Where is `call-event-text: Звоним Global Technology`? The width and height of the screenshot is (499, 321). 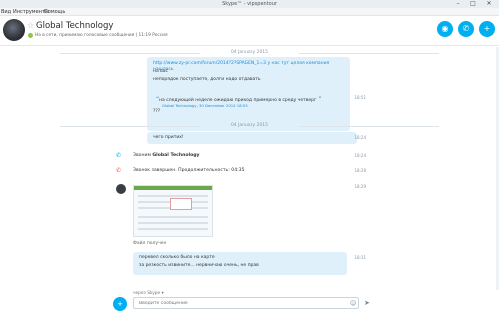 call-event-text: Звоним Global Technology is located at coordinates (166, 156).